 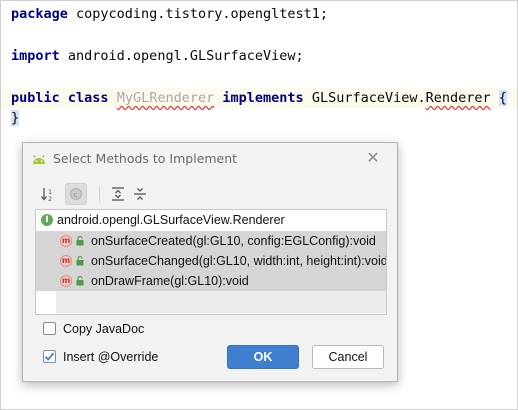 I want to click on import-path: android.opengl.GLSurfaceView;, so click(x=181, y=56).